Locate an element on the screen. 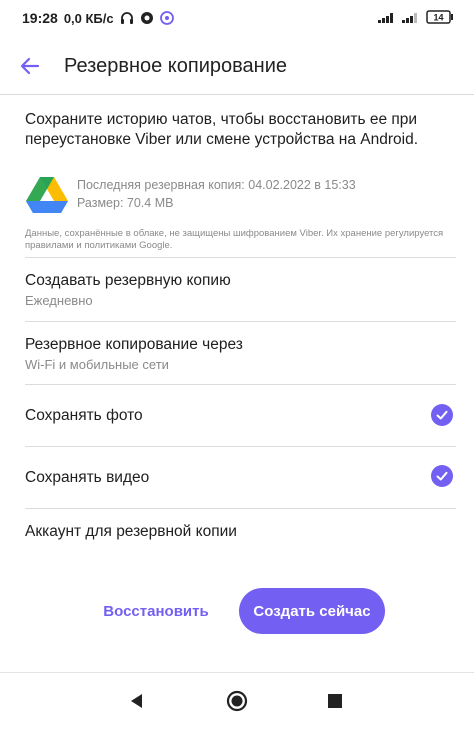 This screenshot has height=730, width=474. restore-button: Восстановить is located at coordinates (156, 611).